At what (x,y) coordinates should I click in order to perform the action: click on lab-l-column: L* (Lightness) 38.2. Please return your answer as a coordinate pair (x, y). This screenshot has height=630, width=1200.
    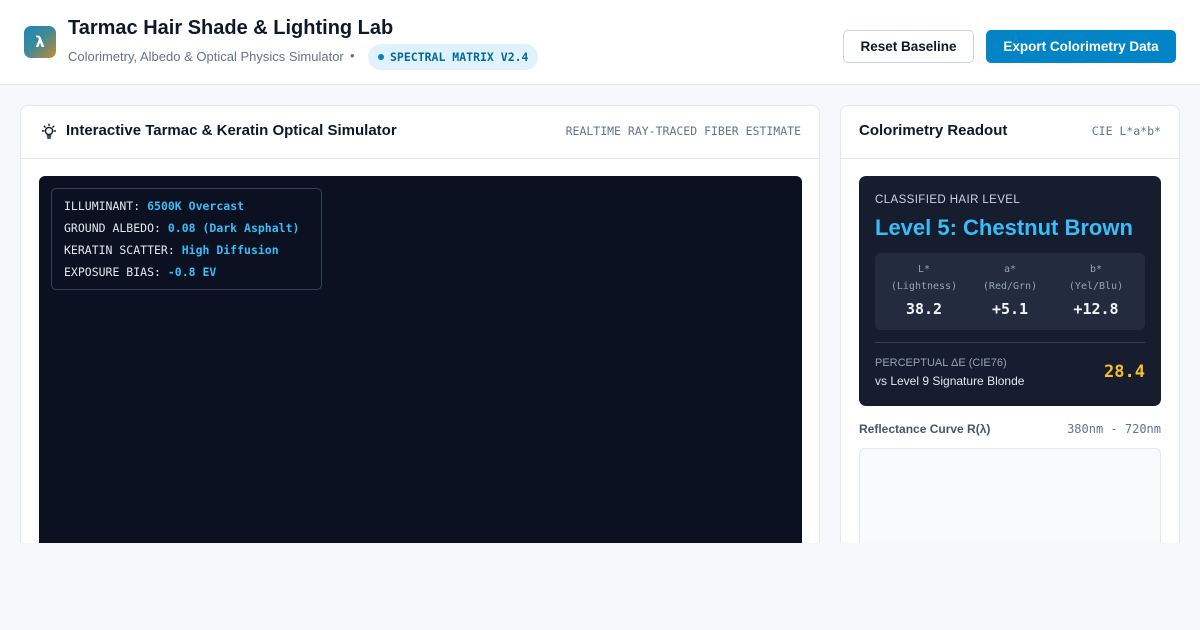
    Looking at the image, I should click on (924, 290).